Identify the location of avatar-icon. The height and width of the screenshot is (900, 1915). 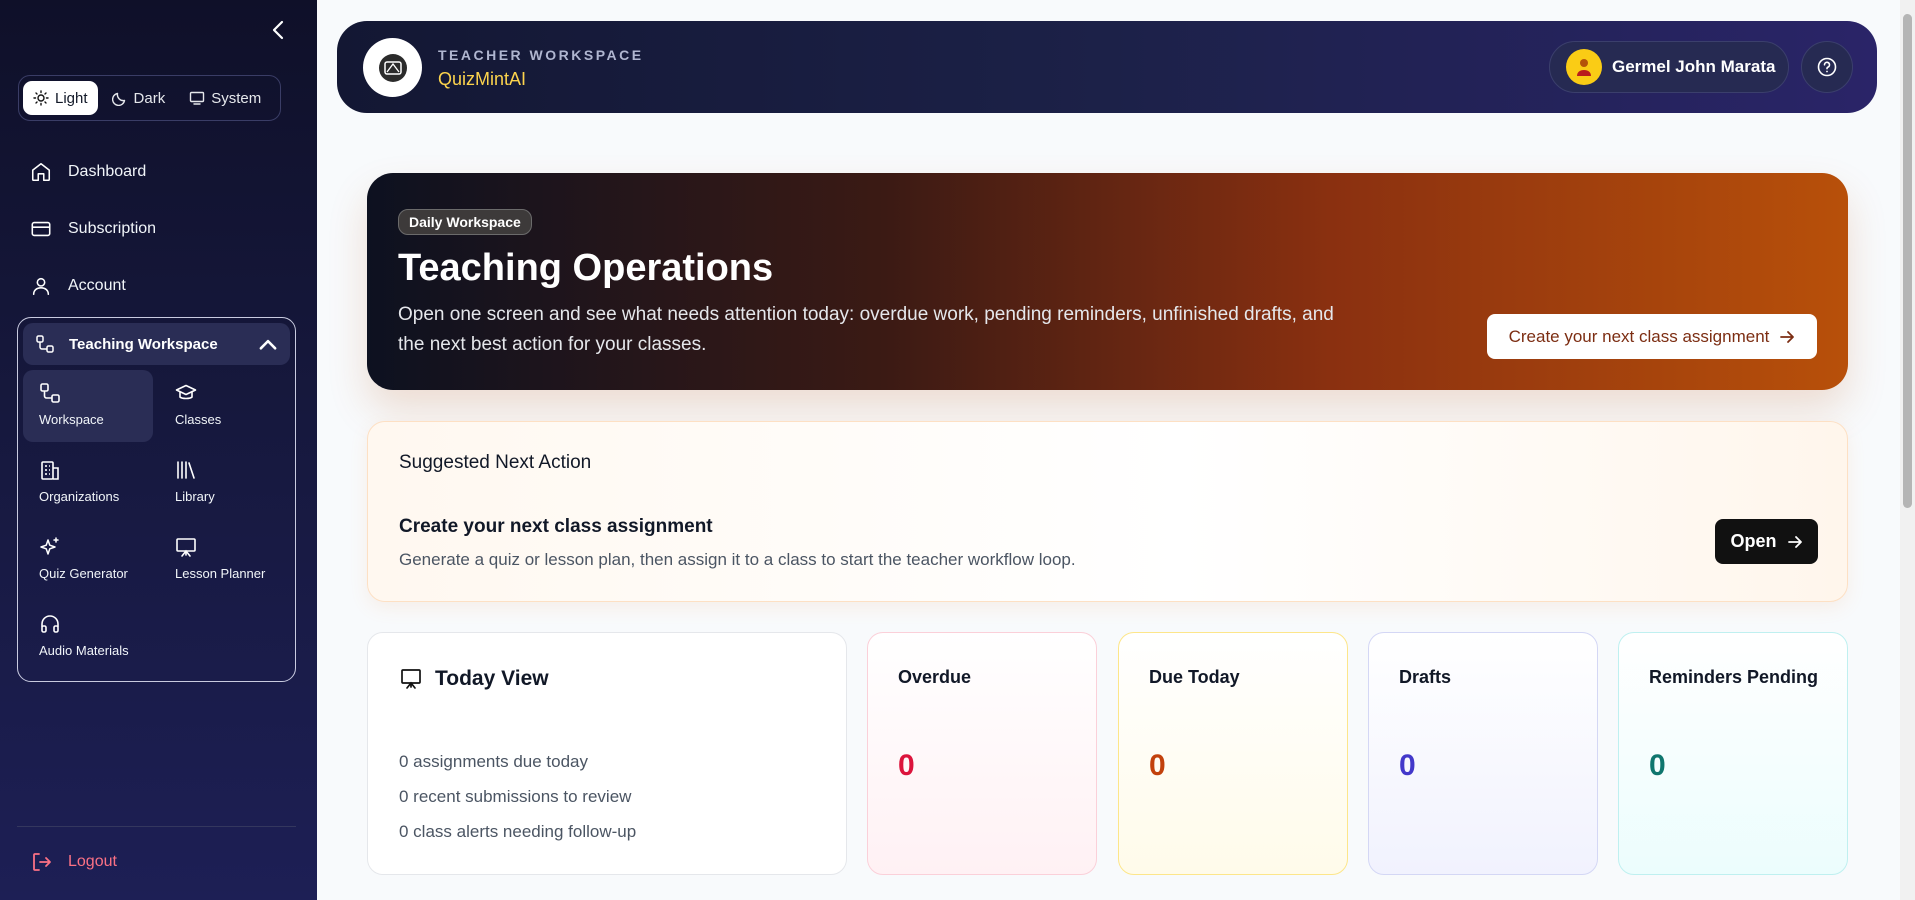
(1584, 67).